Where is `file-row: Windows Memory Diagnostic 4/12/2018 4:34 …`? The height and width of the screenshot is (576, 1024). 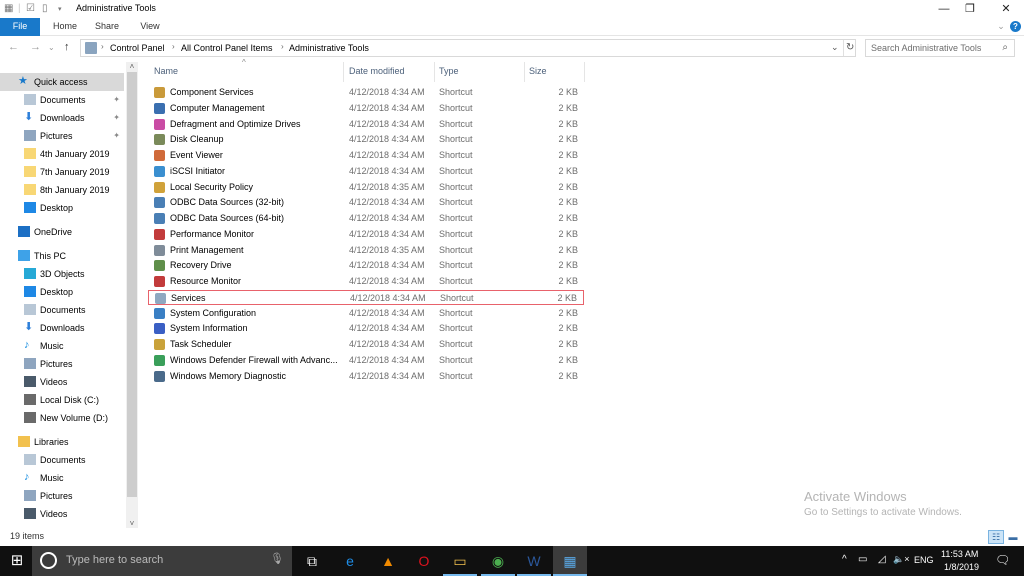
file-row: Windows Memory Diagnostic 4/12/2018 4:34 … is located at coordinates (366, 376).